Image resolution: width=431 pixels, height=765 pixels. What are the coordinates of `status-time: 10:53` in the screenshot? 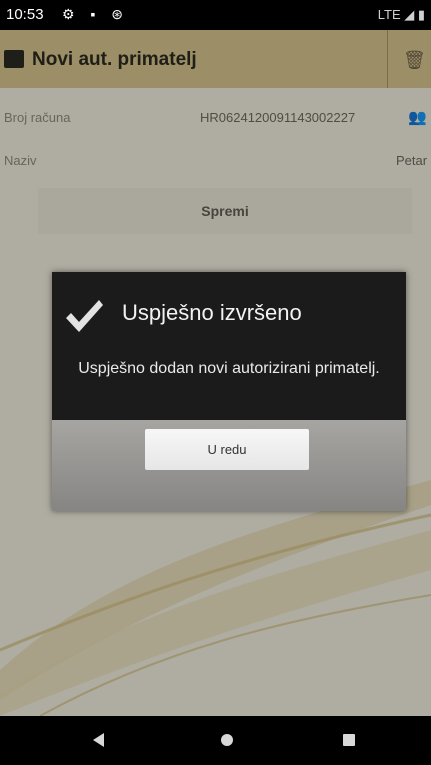 It's located at (25, 14).